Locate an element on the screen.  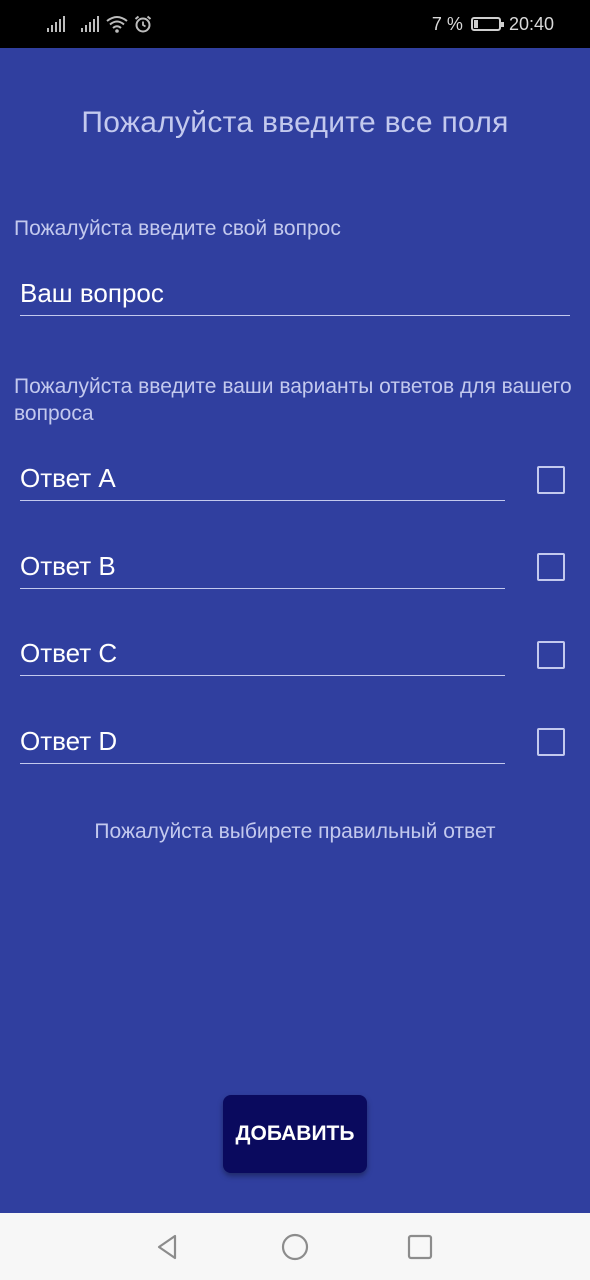
status-info-right: 7 % 20:40 is located at coordinates (493, 24).